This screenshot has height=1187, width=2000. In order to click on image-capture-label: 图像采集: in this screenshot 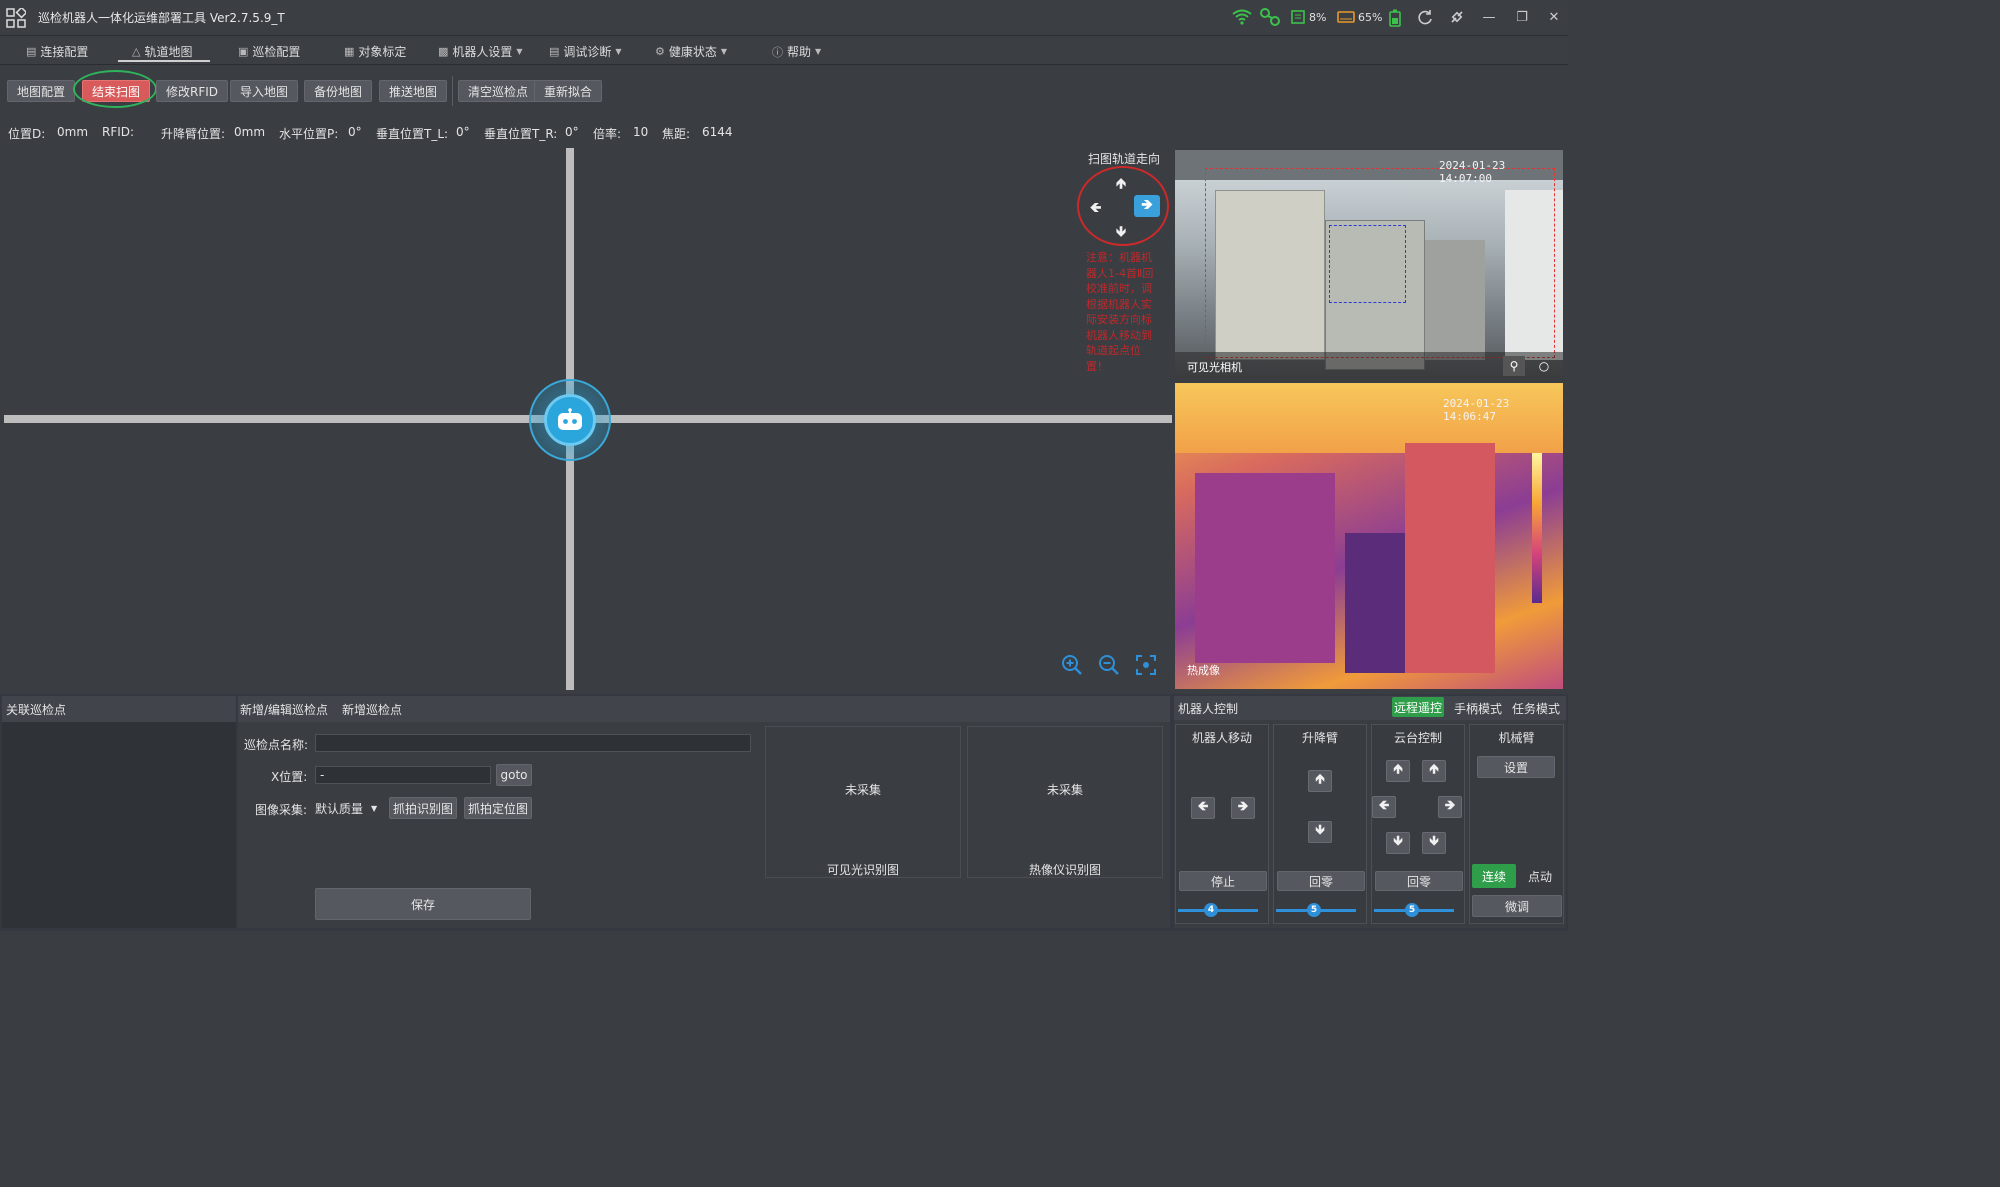, I will do `click(281, 810)`.